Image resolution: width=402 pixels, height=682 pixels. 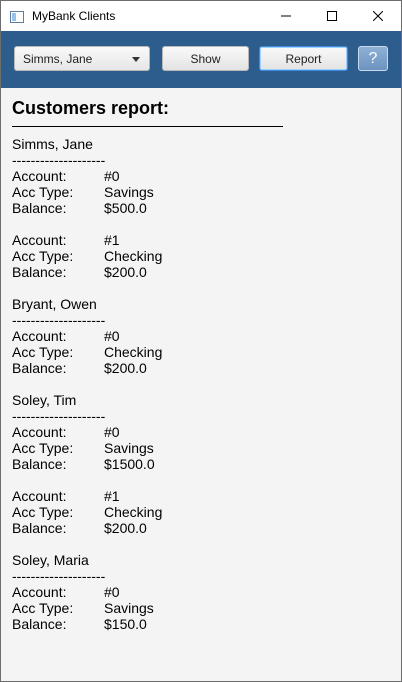 What do you see at coordinates (147, 126) in the screenshot?
I see `title-divider` at bounding box center [147, 126].